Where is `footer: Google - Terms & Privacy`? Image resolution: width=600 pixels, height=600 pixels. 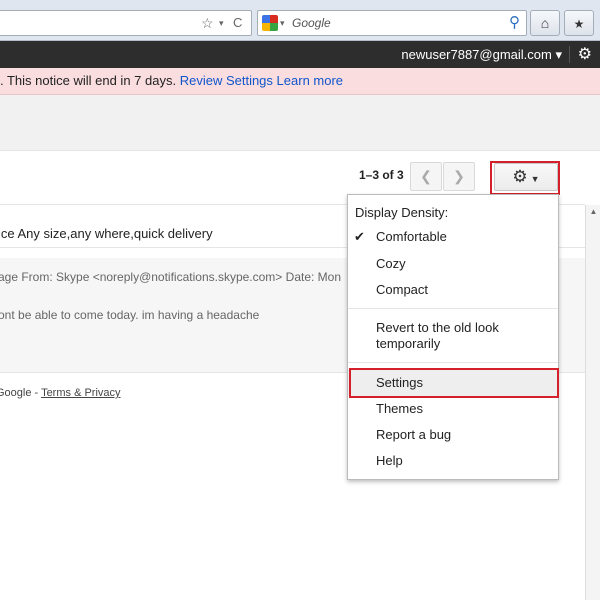
footer: Google - Terms & Privacy is located at coordinates (60, 393).